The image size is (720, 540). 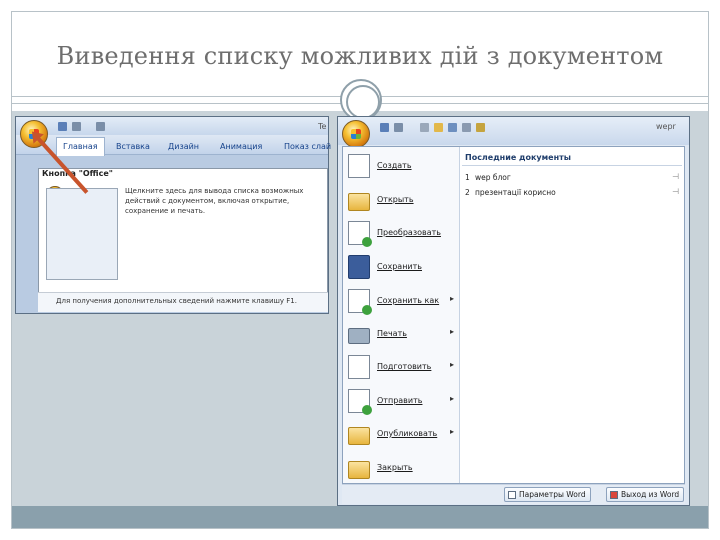 I want to click on menu-item-label: Отправить, so click(x=400, y=400).